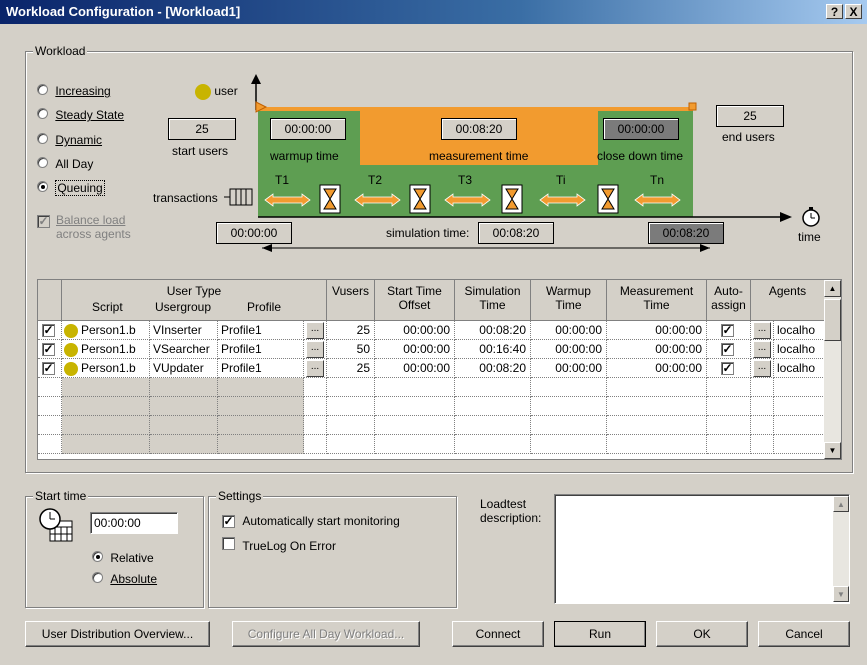 The height and width of the screenshot is (665, 867). Describe the element at coordinates (97, 577) in the screenshot. I see `absolute-radio-dot` at that location.